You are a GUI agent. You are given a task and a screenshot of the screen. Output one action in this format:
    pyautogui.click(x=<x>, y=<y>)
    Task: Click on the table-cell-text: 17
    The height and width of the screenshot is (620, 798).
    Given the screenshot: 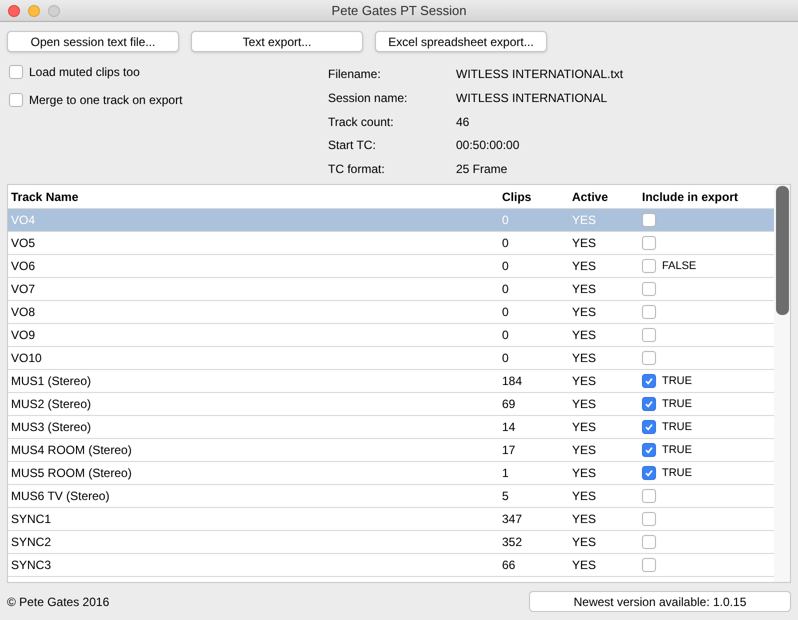 What is the action you would take?
    pyautogui.click(x=509, y=450)
    